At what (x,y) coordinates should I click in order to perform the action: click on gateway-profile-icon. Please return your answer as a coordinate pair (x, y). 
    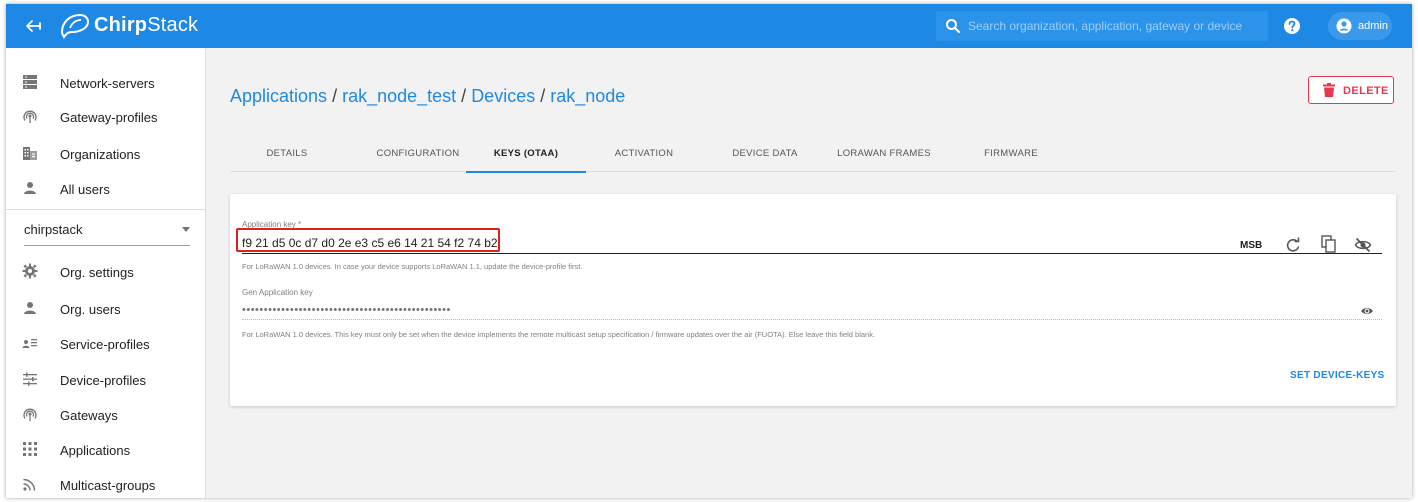
    Looking at the image, I should click on (30, 116).